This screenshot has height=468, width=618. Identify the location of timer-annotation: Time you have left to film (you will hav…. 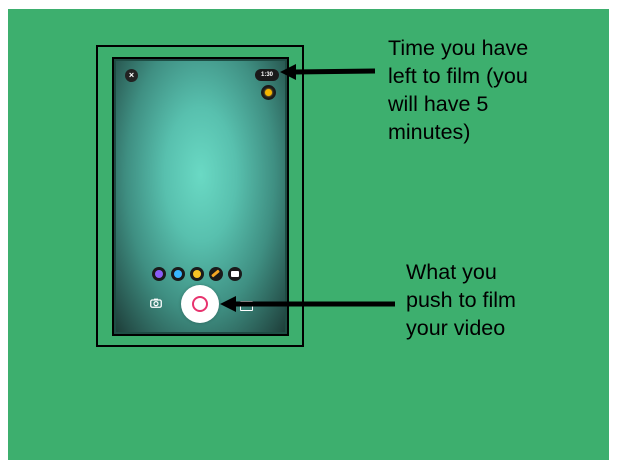
(458, 90).